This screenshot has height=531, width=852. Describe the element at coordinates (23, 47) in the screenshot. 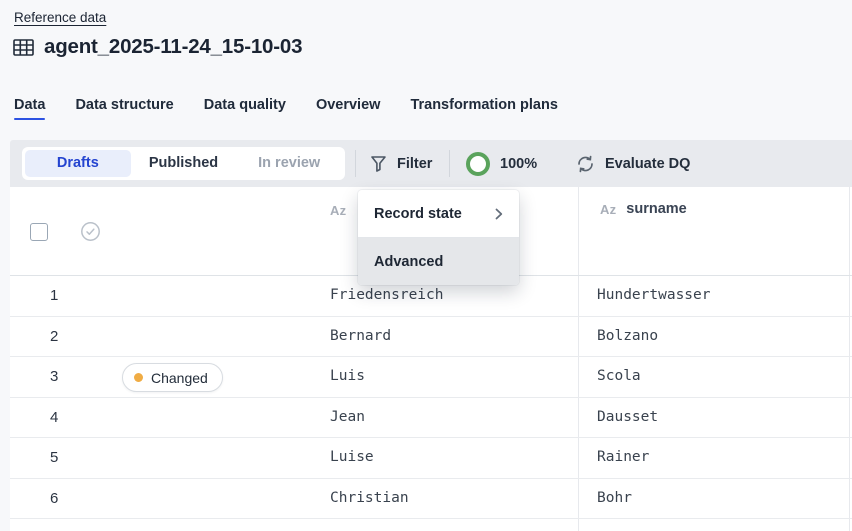

I see `table-grid-icon` at that location.